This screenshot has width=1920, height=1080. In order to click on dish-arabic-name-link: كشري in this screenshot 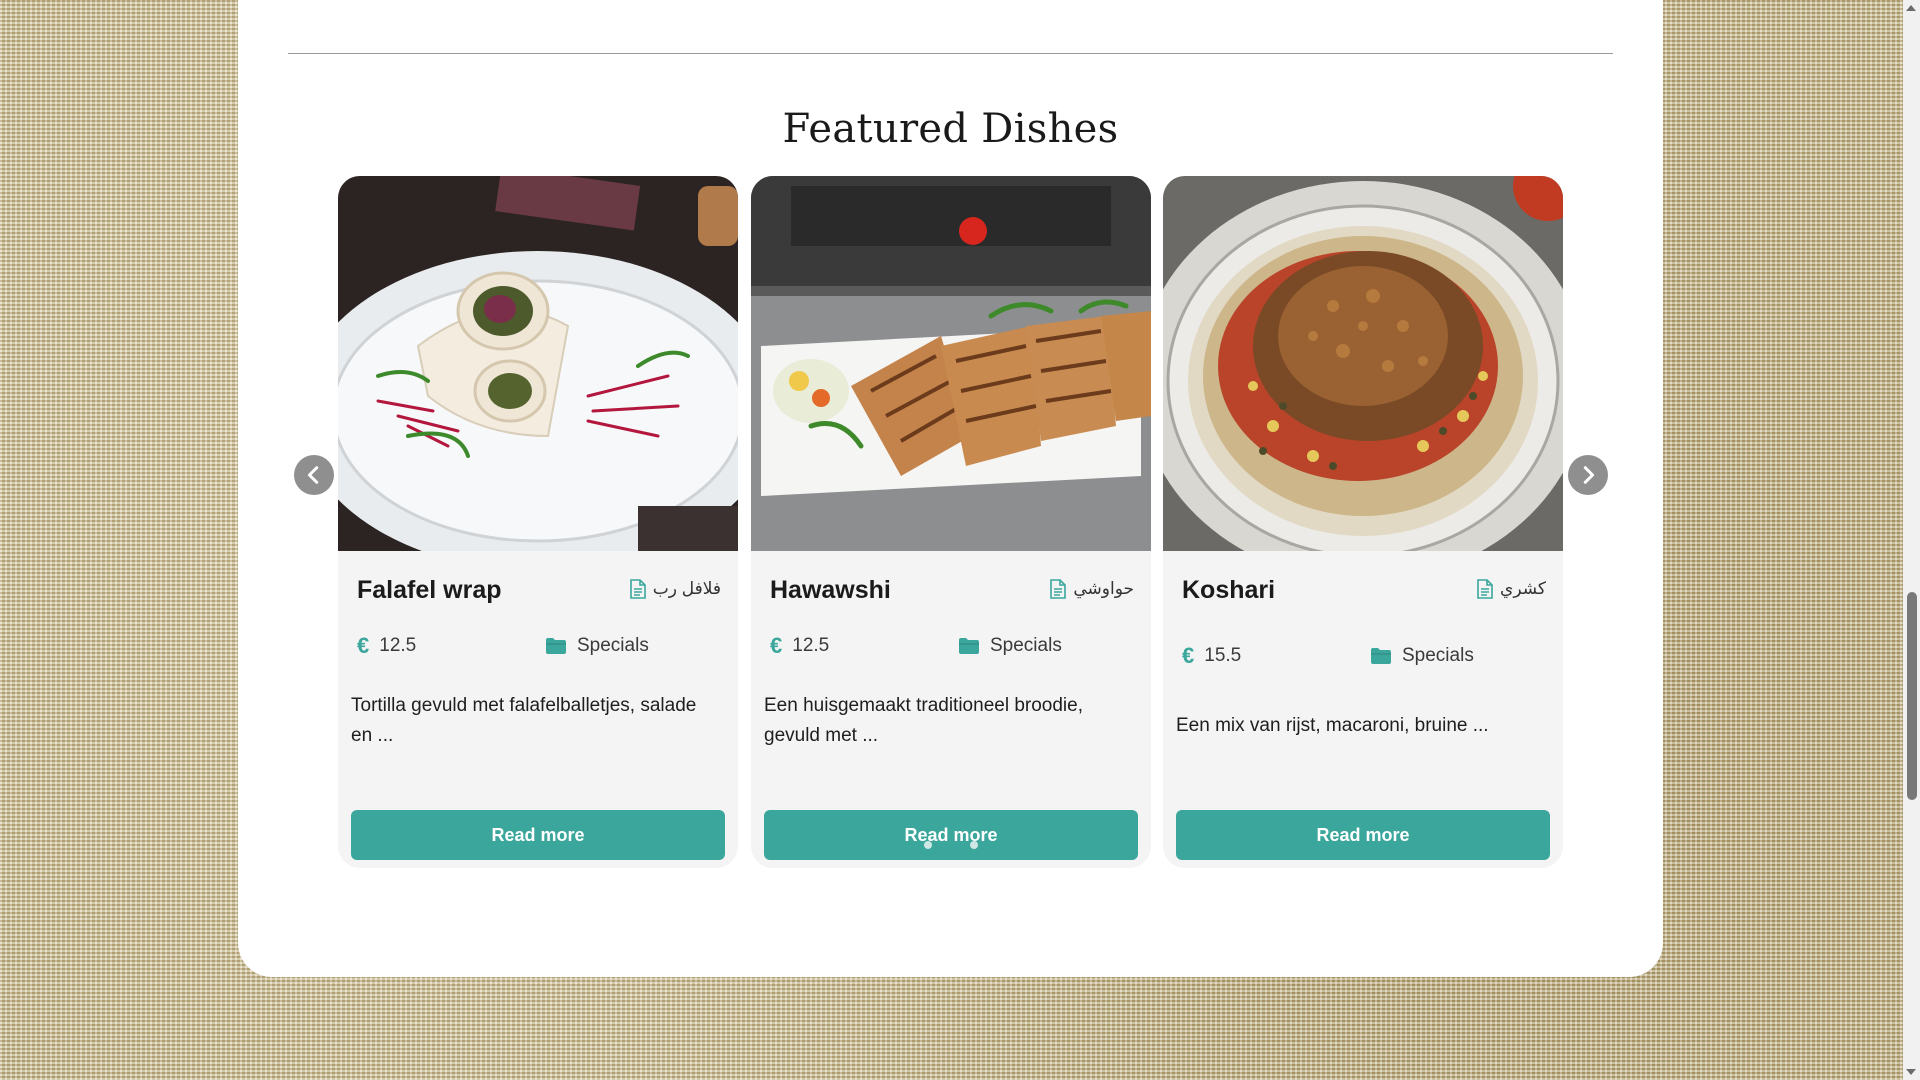, I will do `click(1511, 589)`.